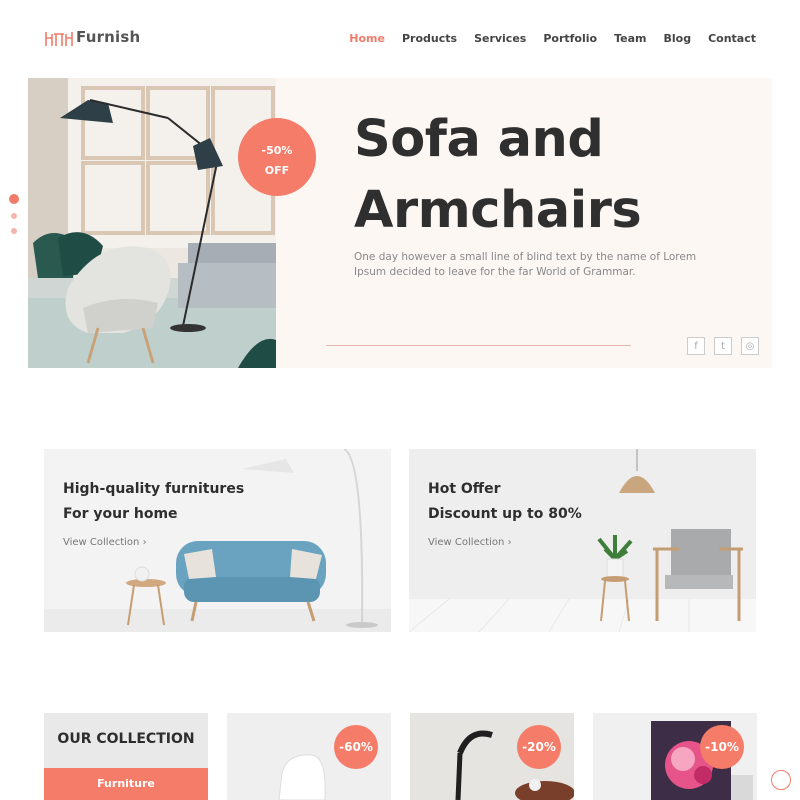 The image size is (800, 800). I want to click on product-card: -20%, so click(492, 756).